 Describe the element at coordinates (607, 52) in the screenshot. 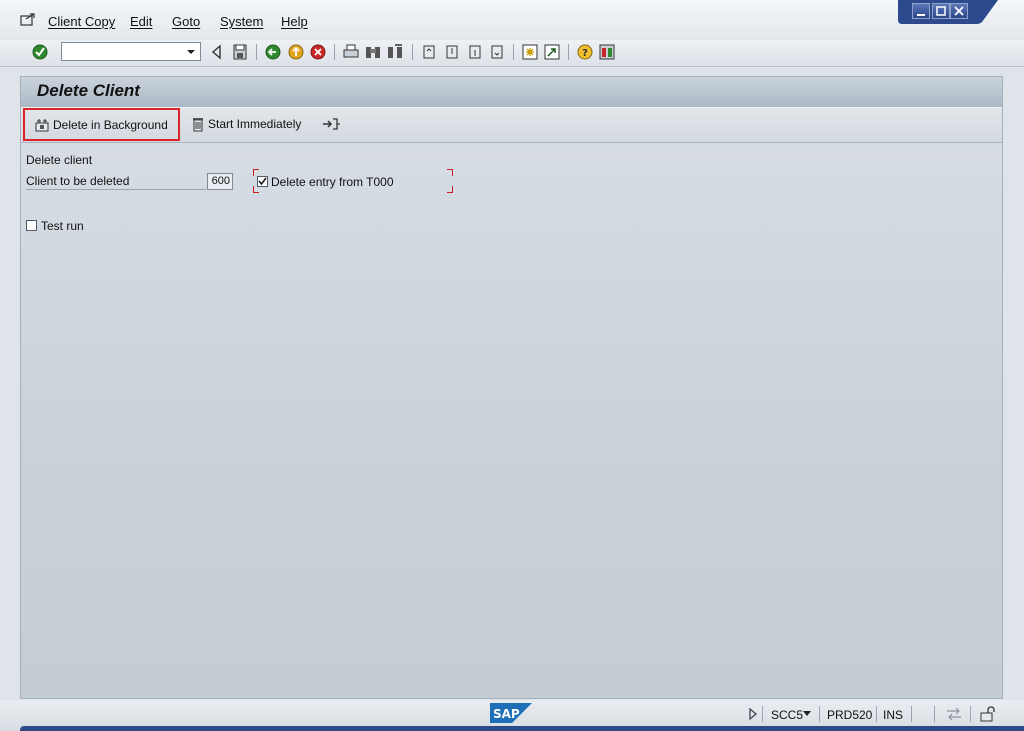

I see `layout-icon` at that location.